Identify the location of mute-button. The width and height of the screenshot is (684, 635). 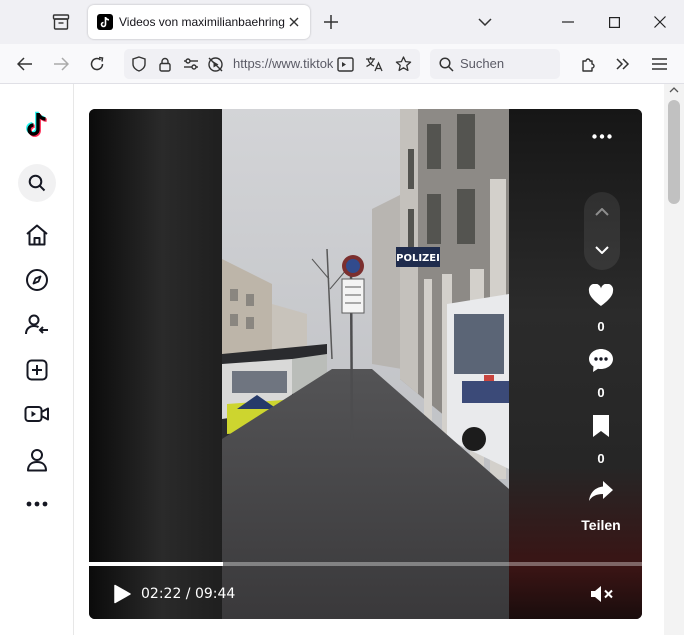
(602, 594).